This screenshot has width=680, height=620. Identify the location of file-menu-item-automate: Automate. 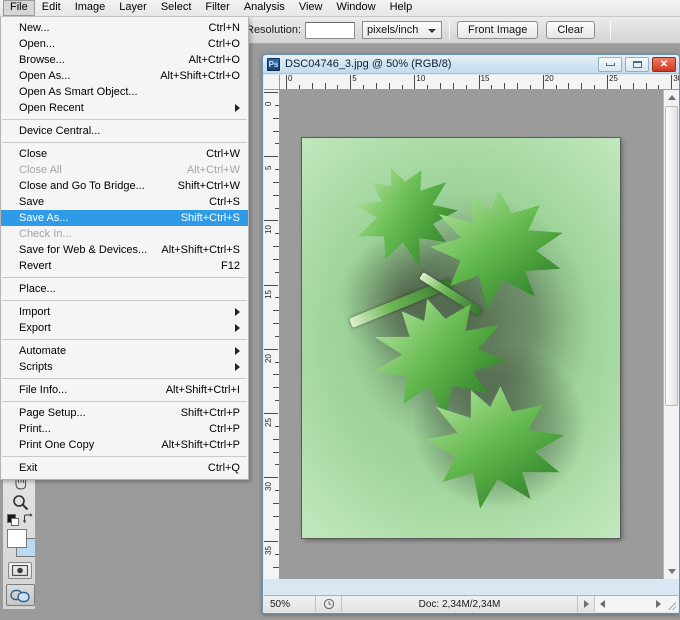
(124, 351).